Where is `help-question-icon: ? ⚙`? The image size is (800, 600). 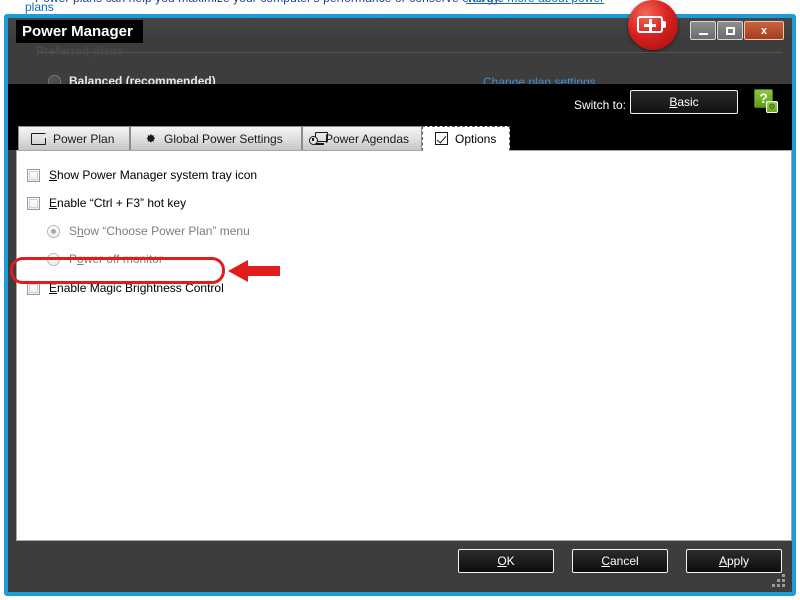
help-question-icon: ? ⚙ is located at coordinates (766, 101).